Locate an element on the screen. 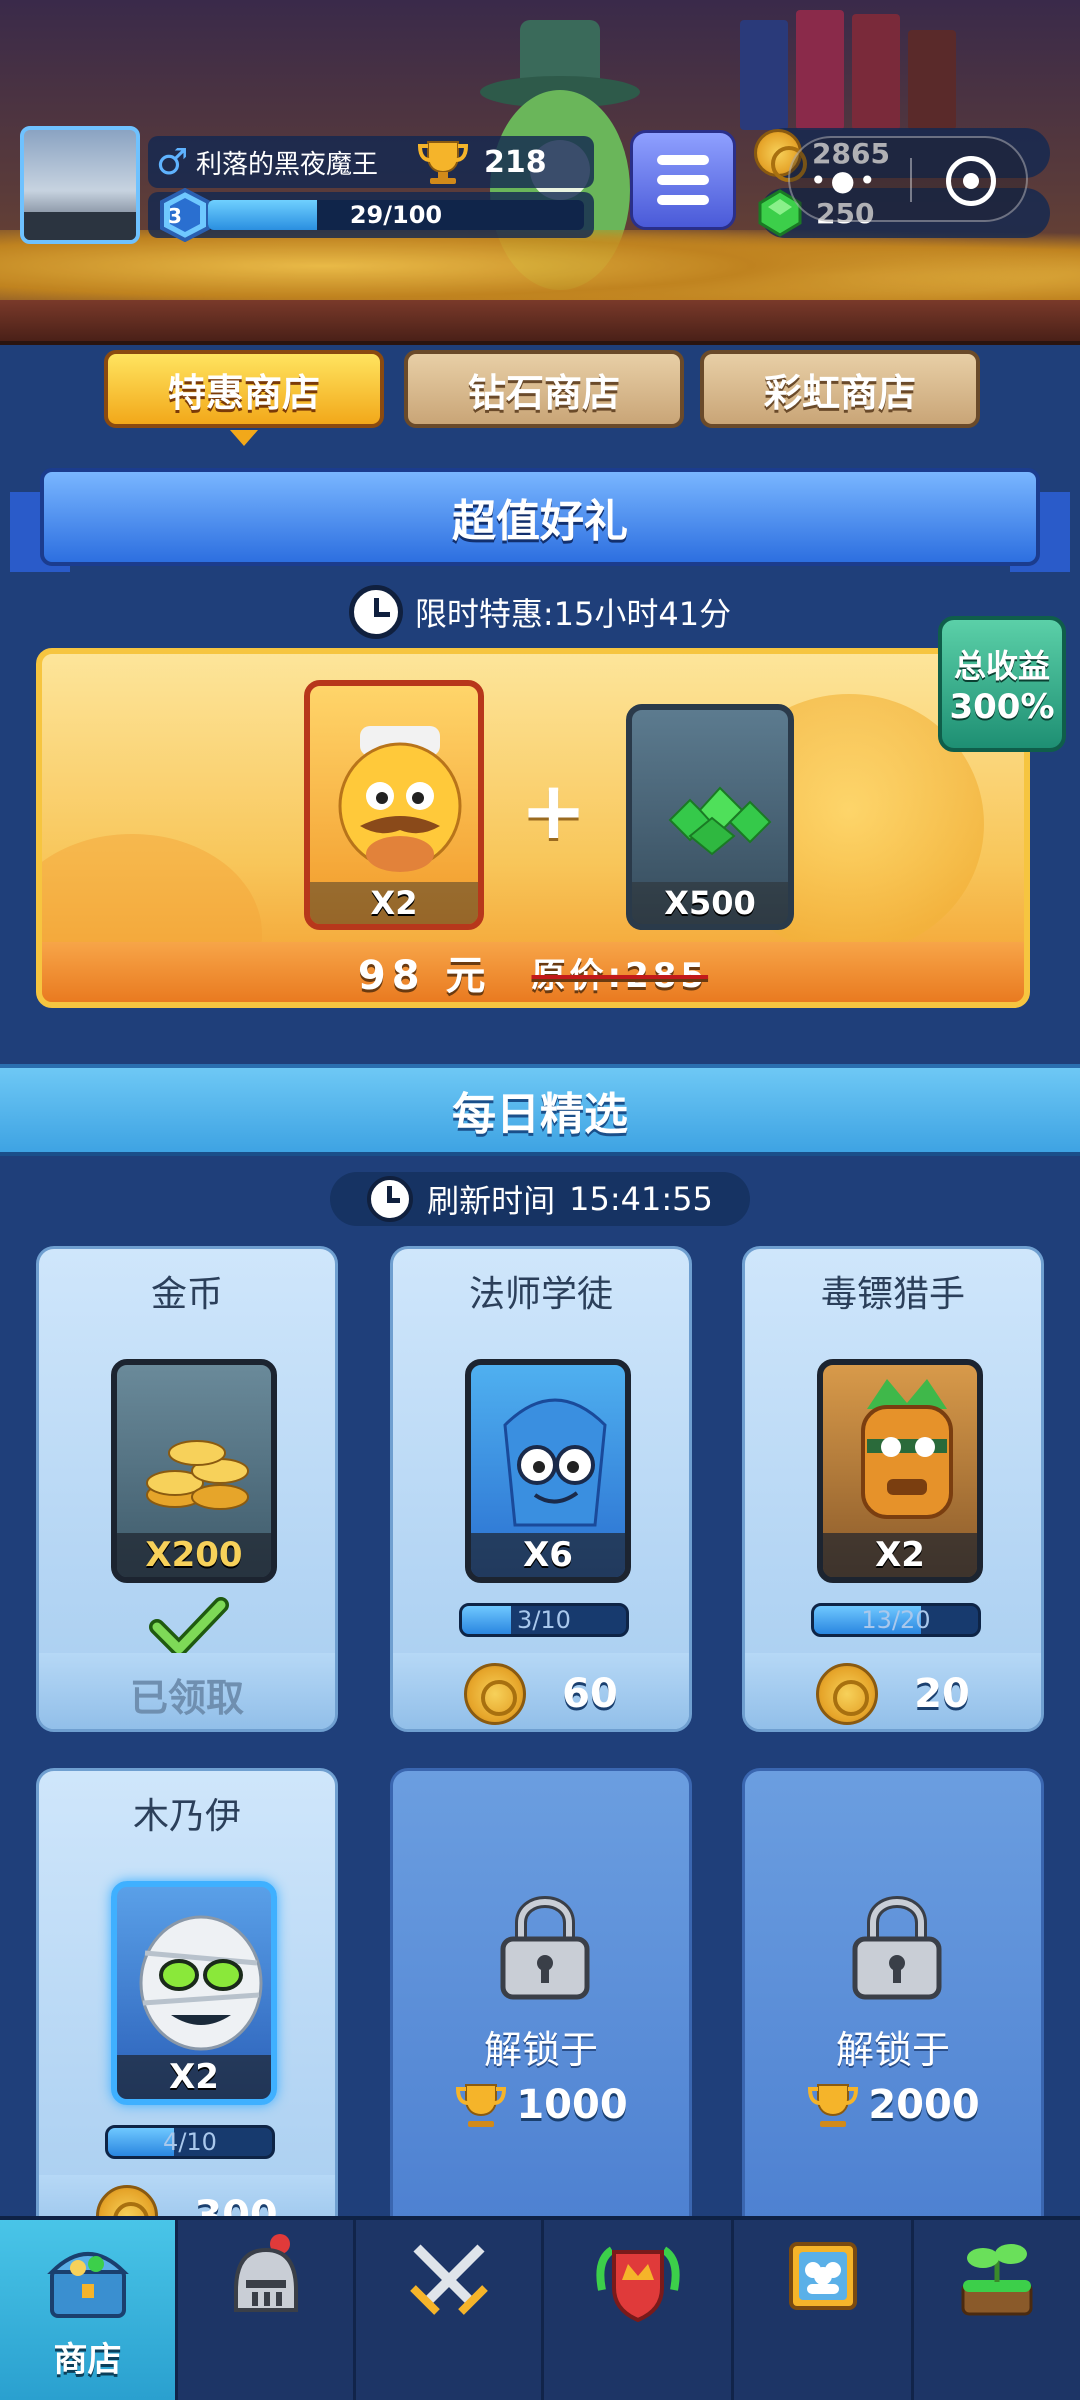  trophy-count: 218 is located at coordinates (515, 162).